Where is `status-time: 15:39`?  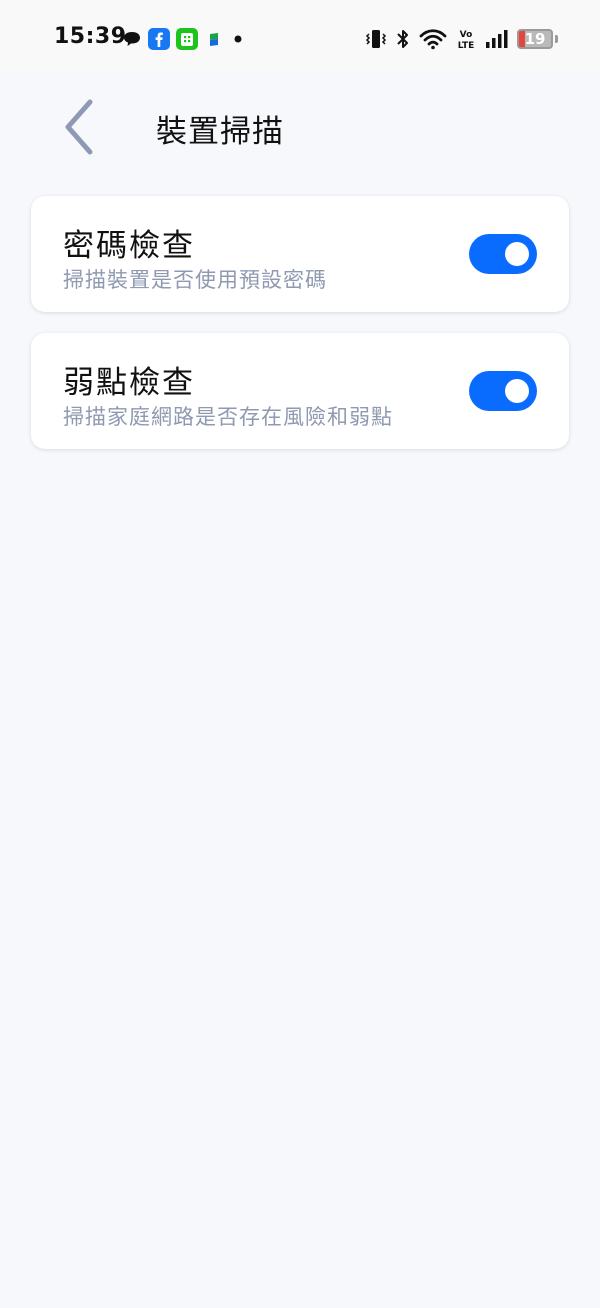
status-time: 15:39 is located at coordinates (90, 36).